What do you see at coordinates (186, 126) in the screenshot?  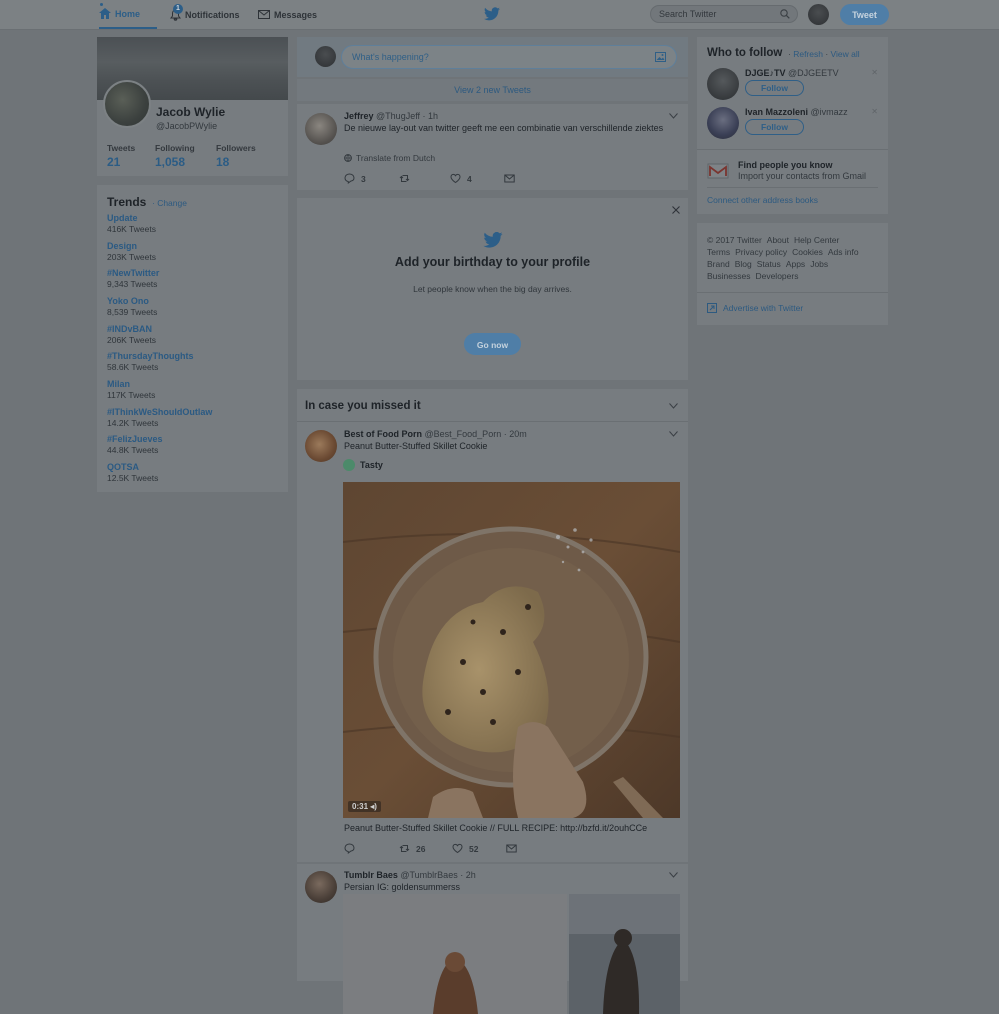 I see `profile-handle: @JacobPWylie` at bounding box center [186, 126].